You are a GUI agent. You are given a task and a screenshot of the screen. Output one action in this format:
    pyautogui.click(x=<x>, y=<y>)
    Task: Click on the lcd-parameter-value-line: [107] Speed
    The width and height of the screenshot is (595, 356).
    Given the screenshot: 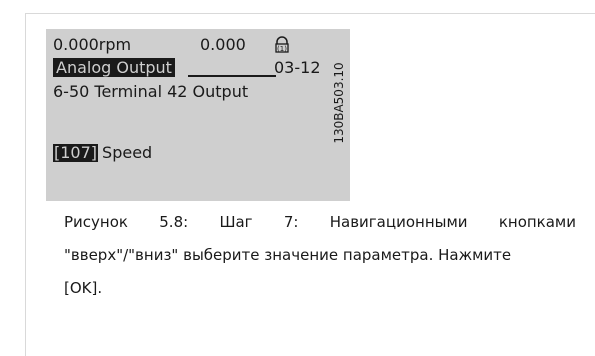 What is the action you would take?
    pyautogui.click(x=102, y=153)
    